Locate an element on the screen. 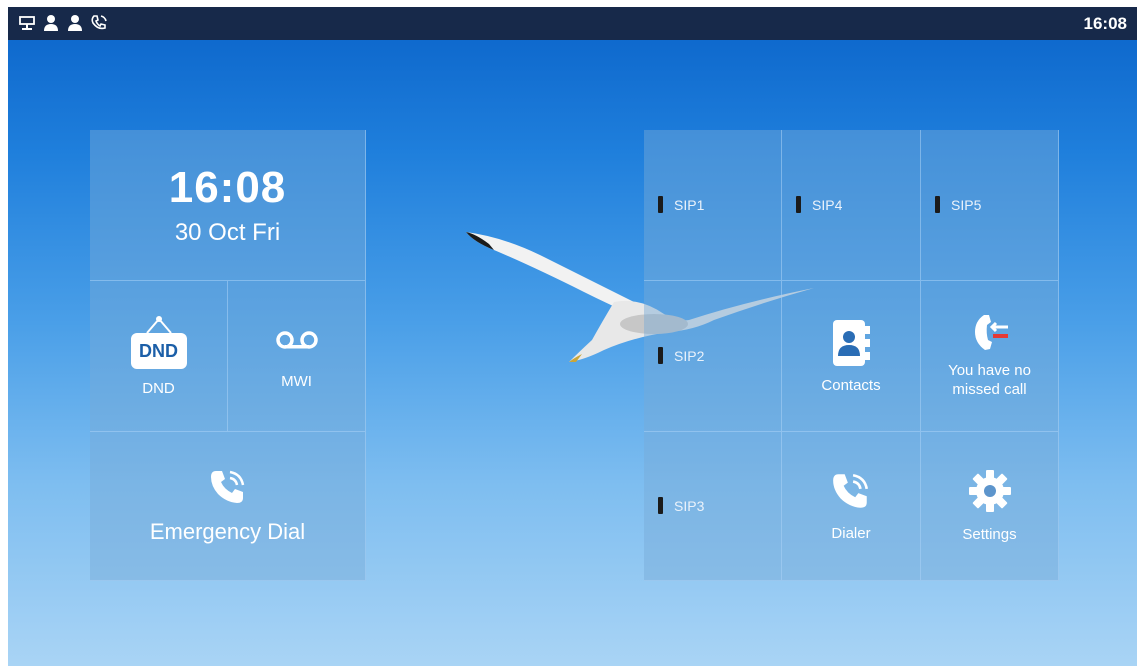 The image size is (1137, 666). status-time: 16:08 is located at coordinates (1105, 23).